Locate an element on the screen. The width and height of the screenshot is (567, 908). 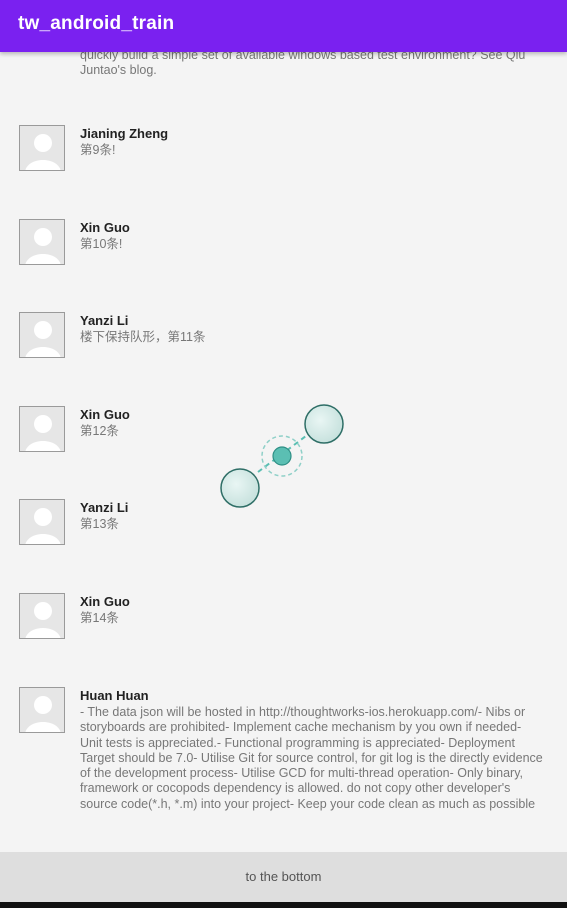
to-bottom-button: to the bottom is located at coordinates (283, 877).